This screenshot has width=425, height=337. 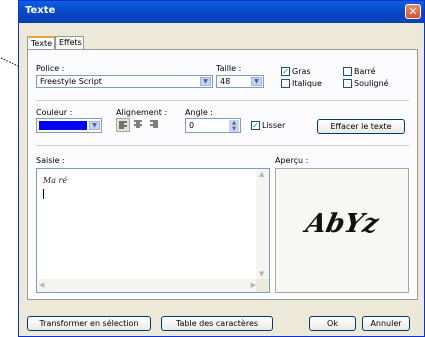 I want to click on align-left-button, so click(x=123, y=125).